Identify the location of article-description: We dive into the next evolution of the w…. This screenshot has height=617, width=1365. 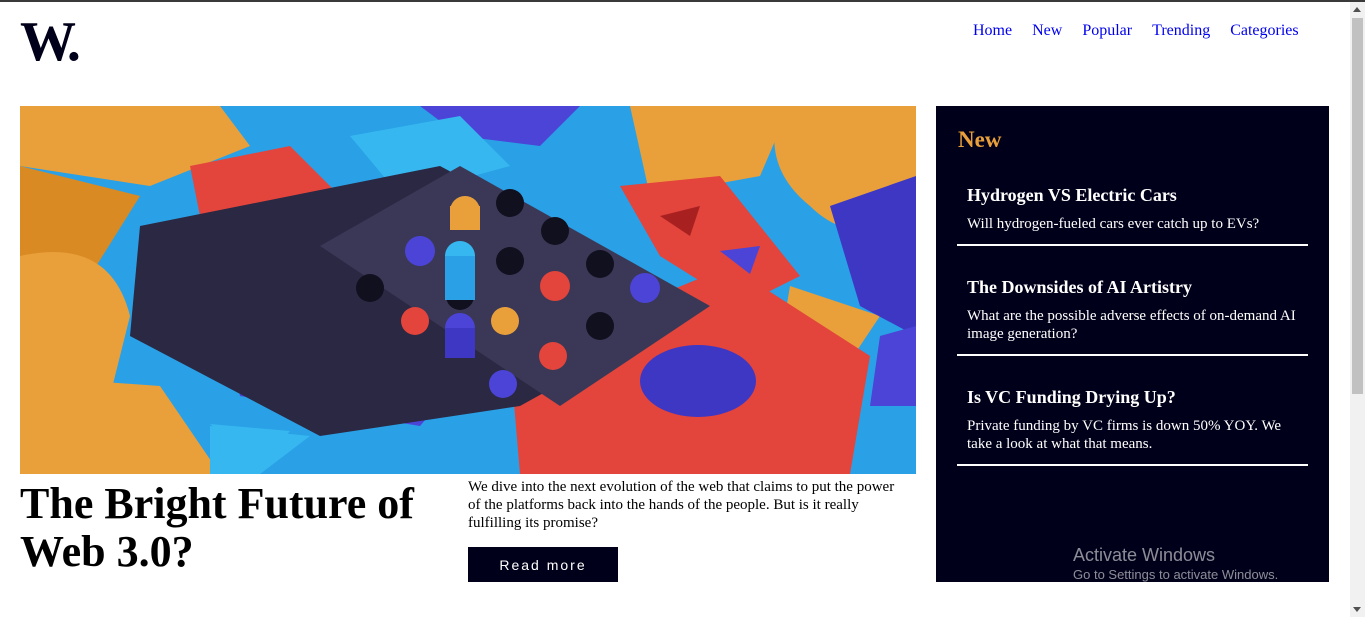
(681, 505).